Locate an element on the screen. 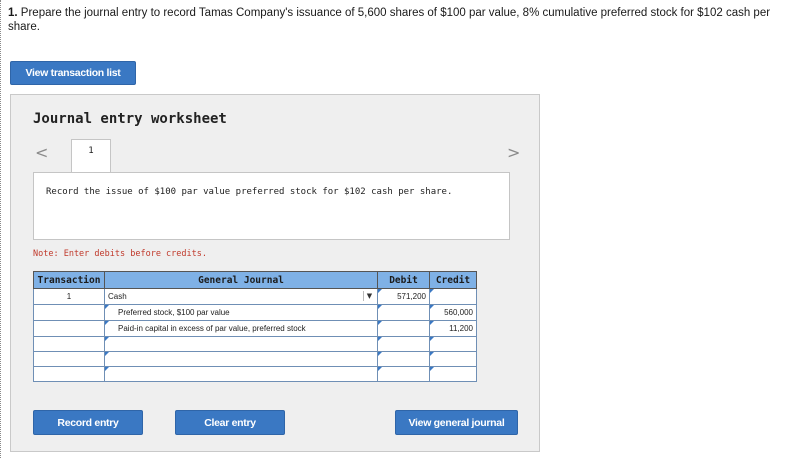 The width and height of the screenshot is (811, 458). tab-label: 1 is located at coordinates (91, 151).